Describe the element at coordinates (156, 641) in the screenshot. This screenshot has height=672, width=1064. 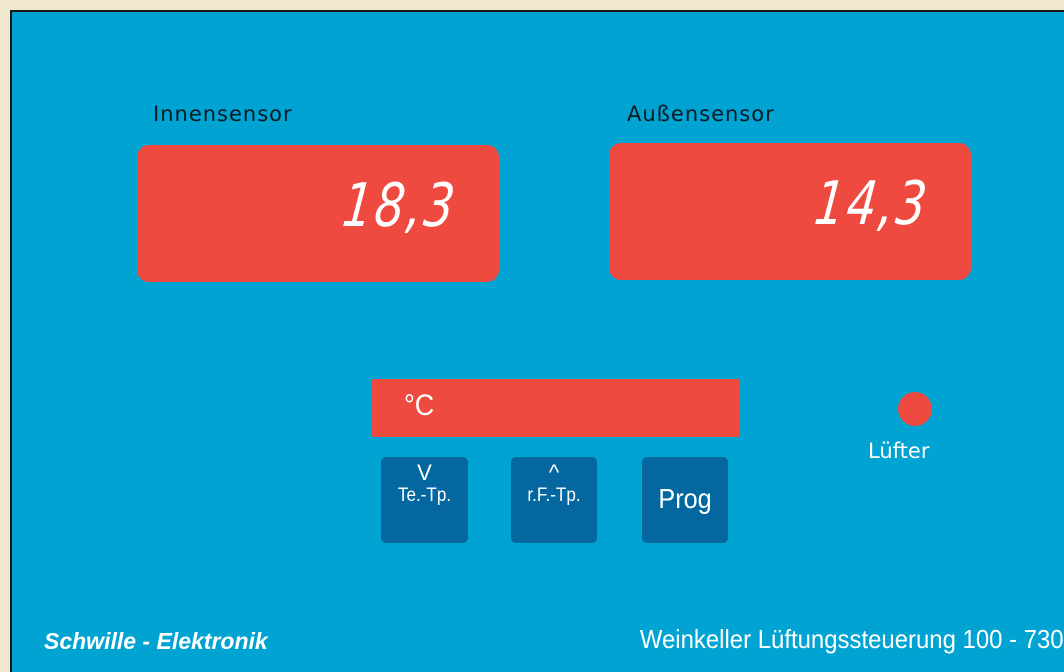
I see `brand-name: Schwille - Elektronik` at that location.